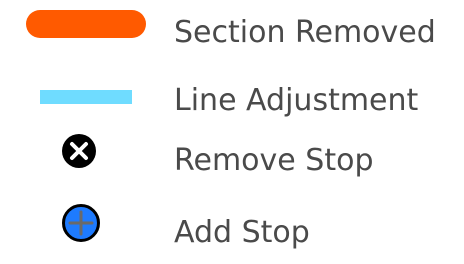 This screenshot has width=464, height=264. I want to click on legend-item-label: Line Adjustment, so click(296, 100).